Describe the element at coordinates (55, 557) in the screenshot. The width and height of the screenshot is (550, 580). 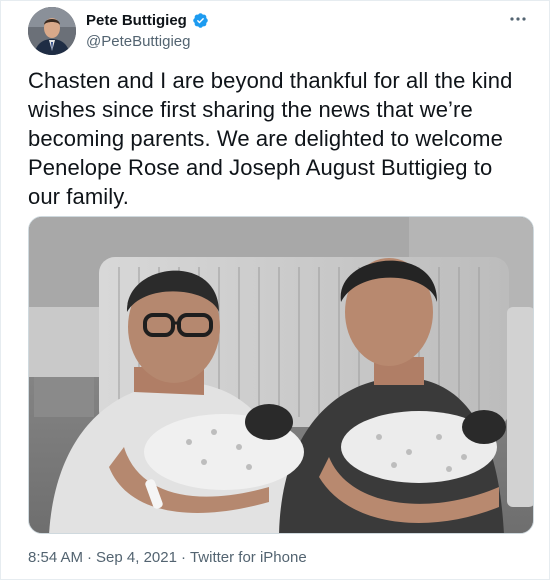
I see `tweet-time: 8:54 AM` at that location.